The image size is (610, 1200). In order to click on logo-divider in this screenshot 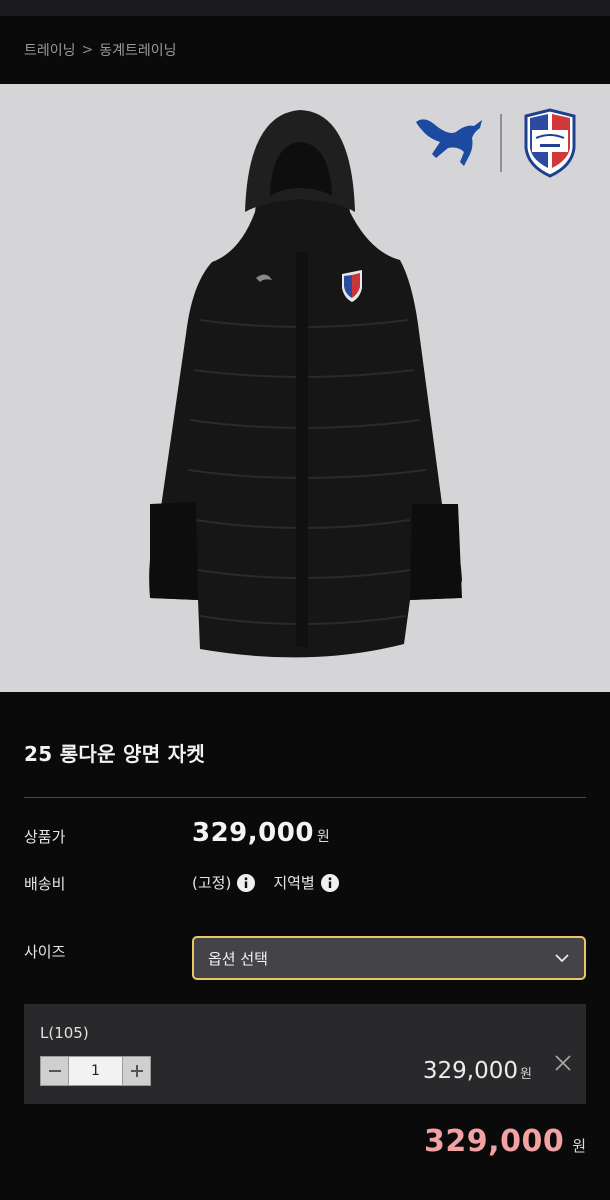, I will do `click(501, 143)`.